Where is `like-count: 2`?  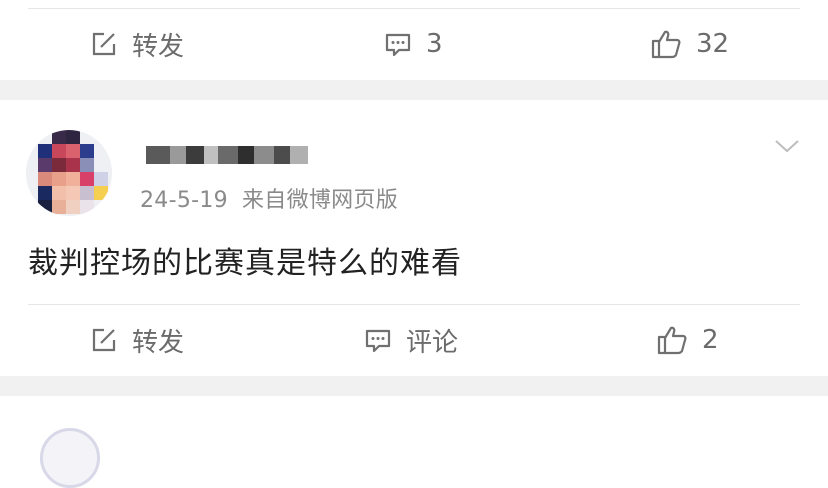 like-count: 2 is located at coordinates (710, 340).